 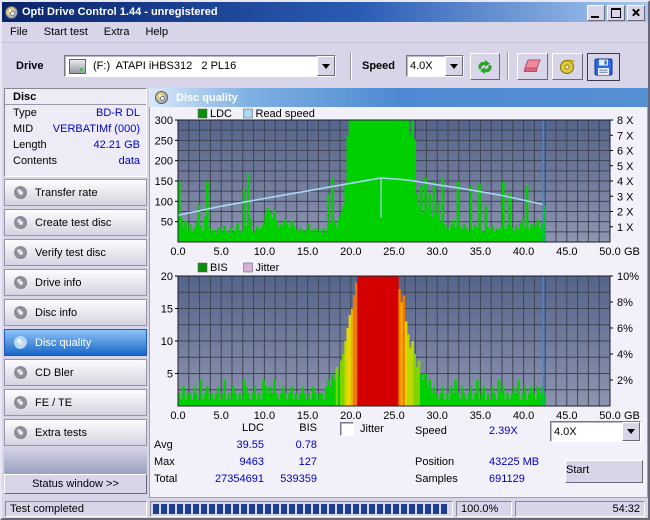 What do you see at coordinates (163, 445) in the screenshot?
I see `stats-avg-label: Avg` at bounding box center [163, 445].